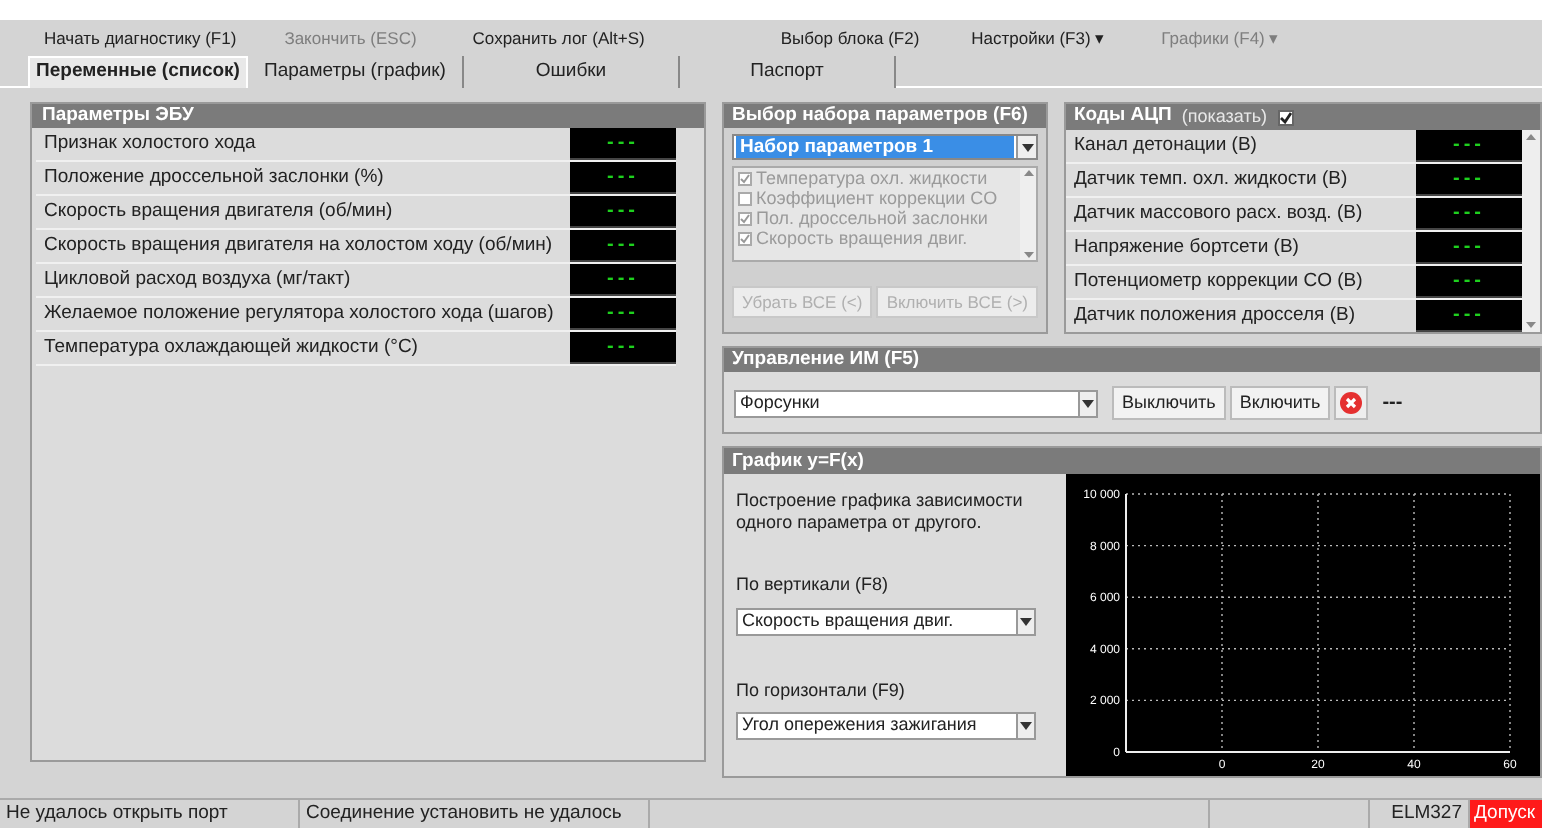 This screenshot has height=828, width=1542. I want to click on param-name: Канал детонации (В), so click(1165, 145).